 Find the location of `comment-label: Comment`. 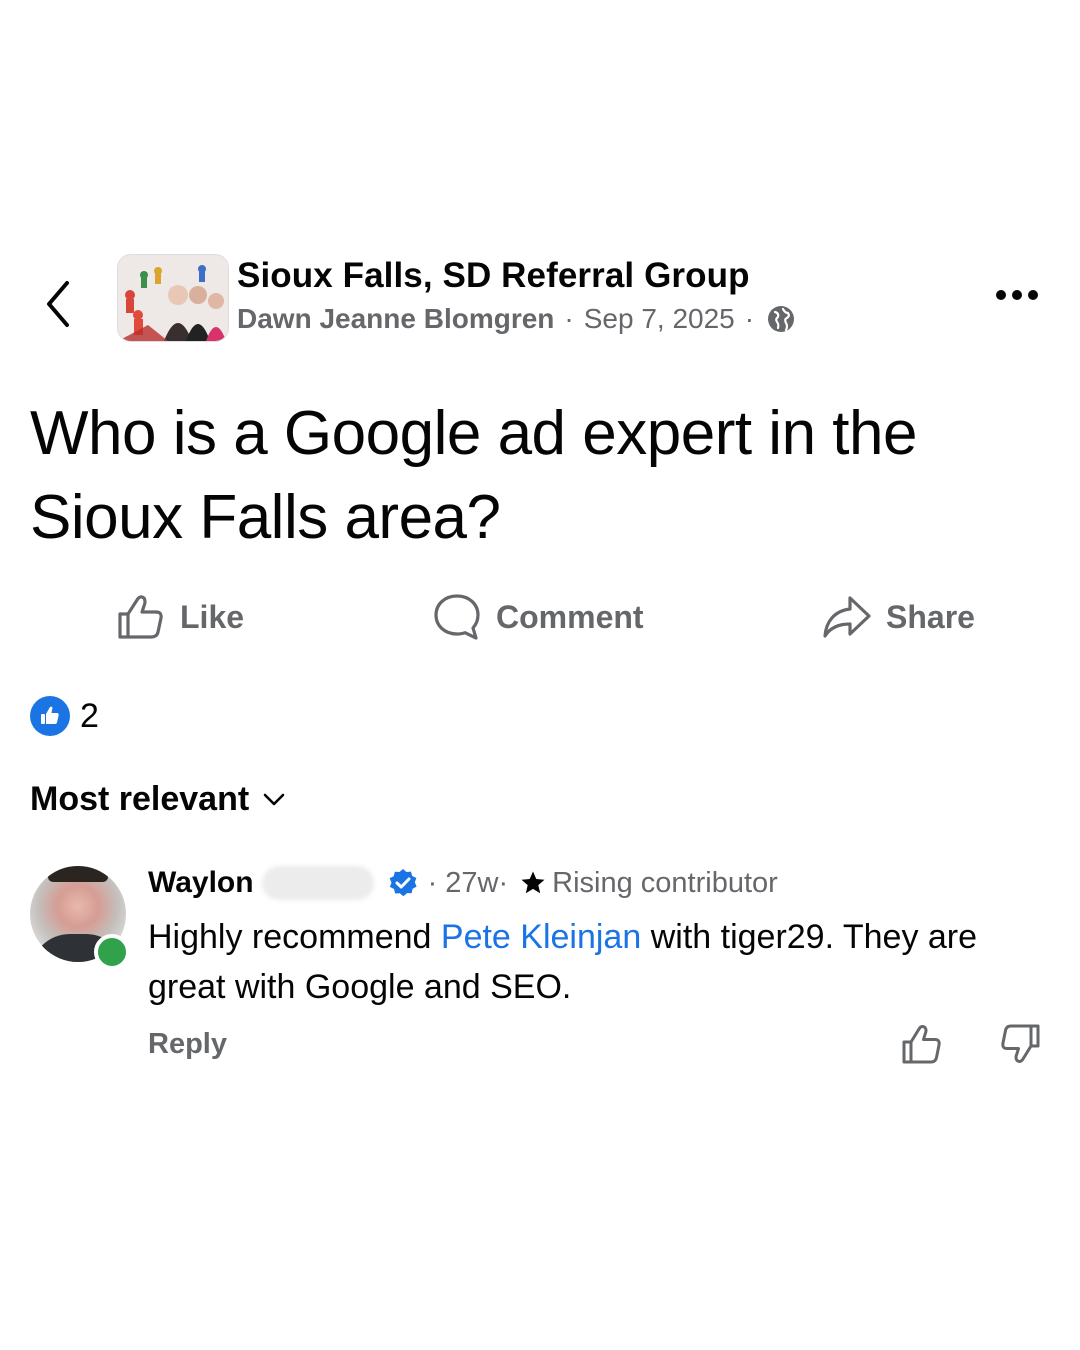

comment-label: Comment is located at coordinates (570, 616).